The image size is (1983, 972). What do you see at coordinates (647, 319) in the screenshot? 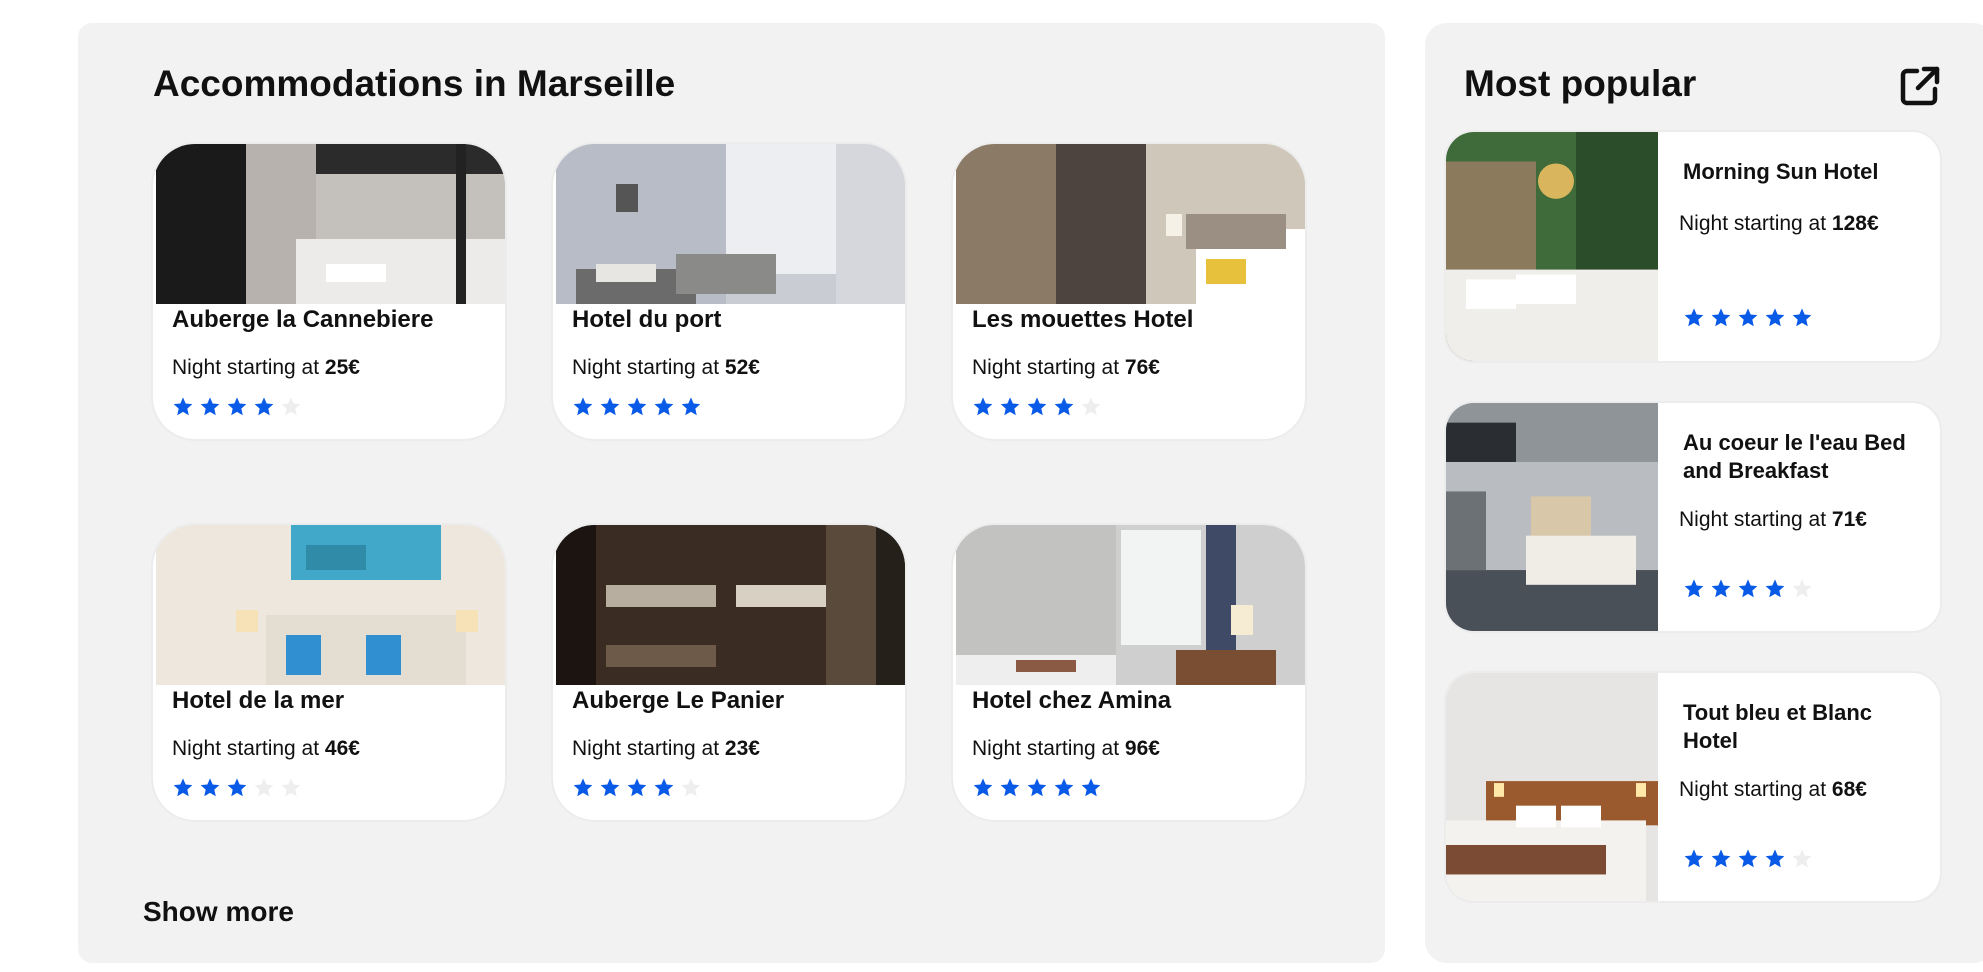
I see `hotel-name: Hotel du port` at bounding box center [647, 319].